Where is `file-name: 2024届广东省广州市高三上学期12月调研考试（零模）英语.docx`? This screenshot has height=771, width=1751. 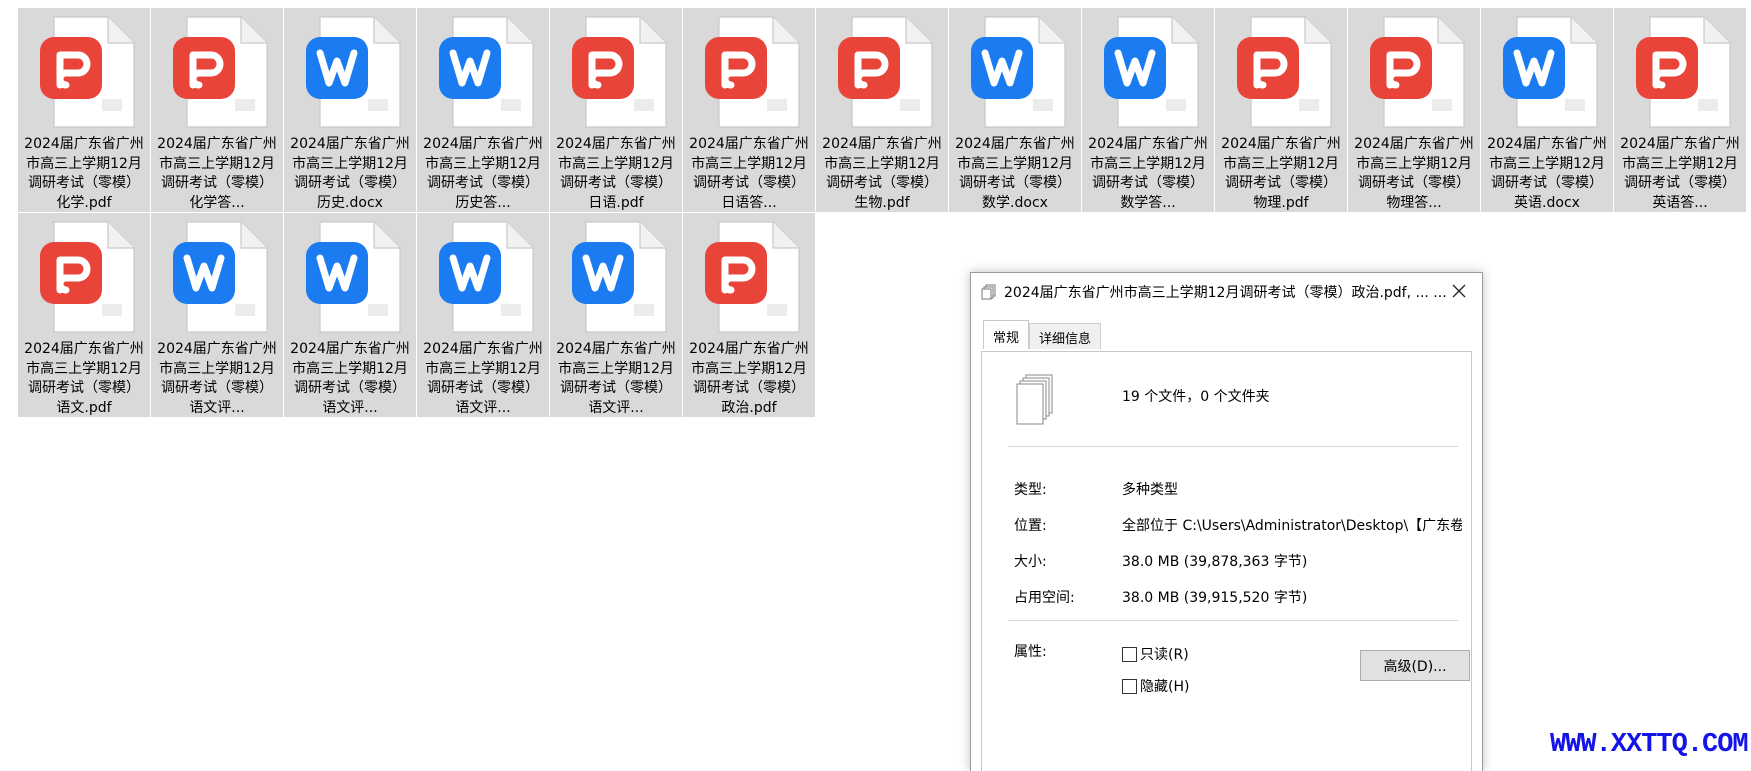
file-name: 2024届广东省广州市高三上学期12月调研考试（零模）英语.docx is located at coordinates (1547, 173).